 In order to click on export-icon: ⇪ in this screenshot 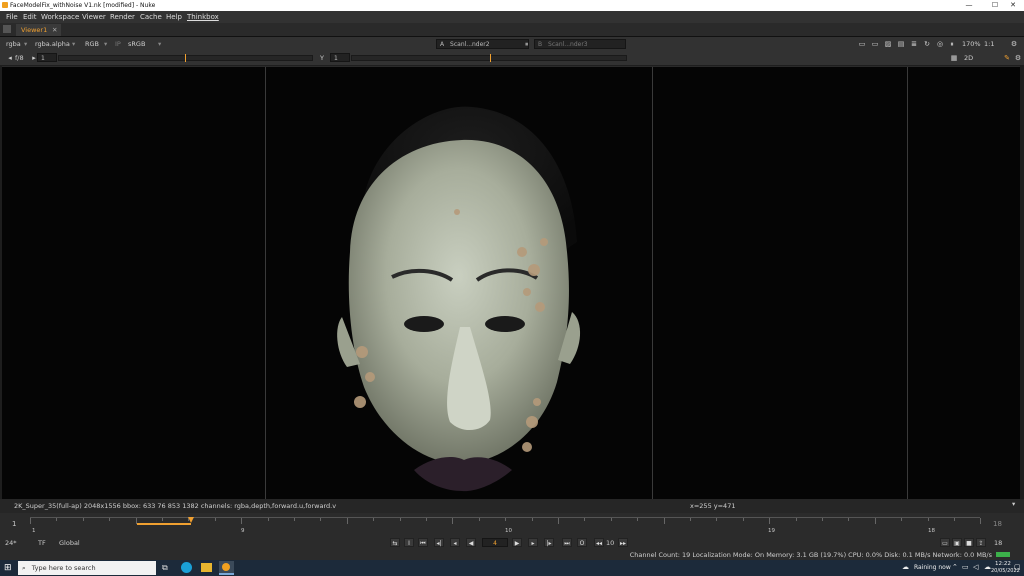, I will do `click(981, 542)`.